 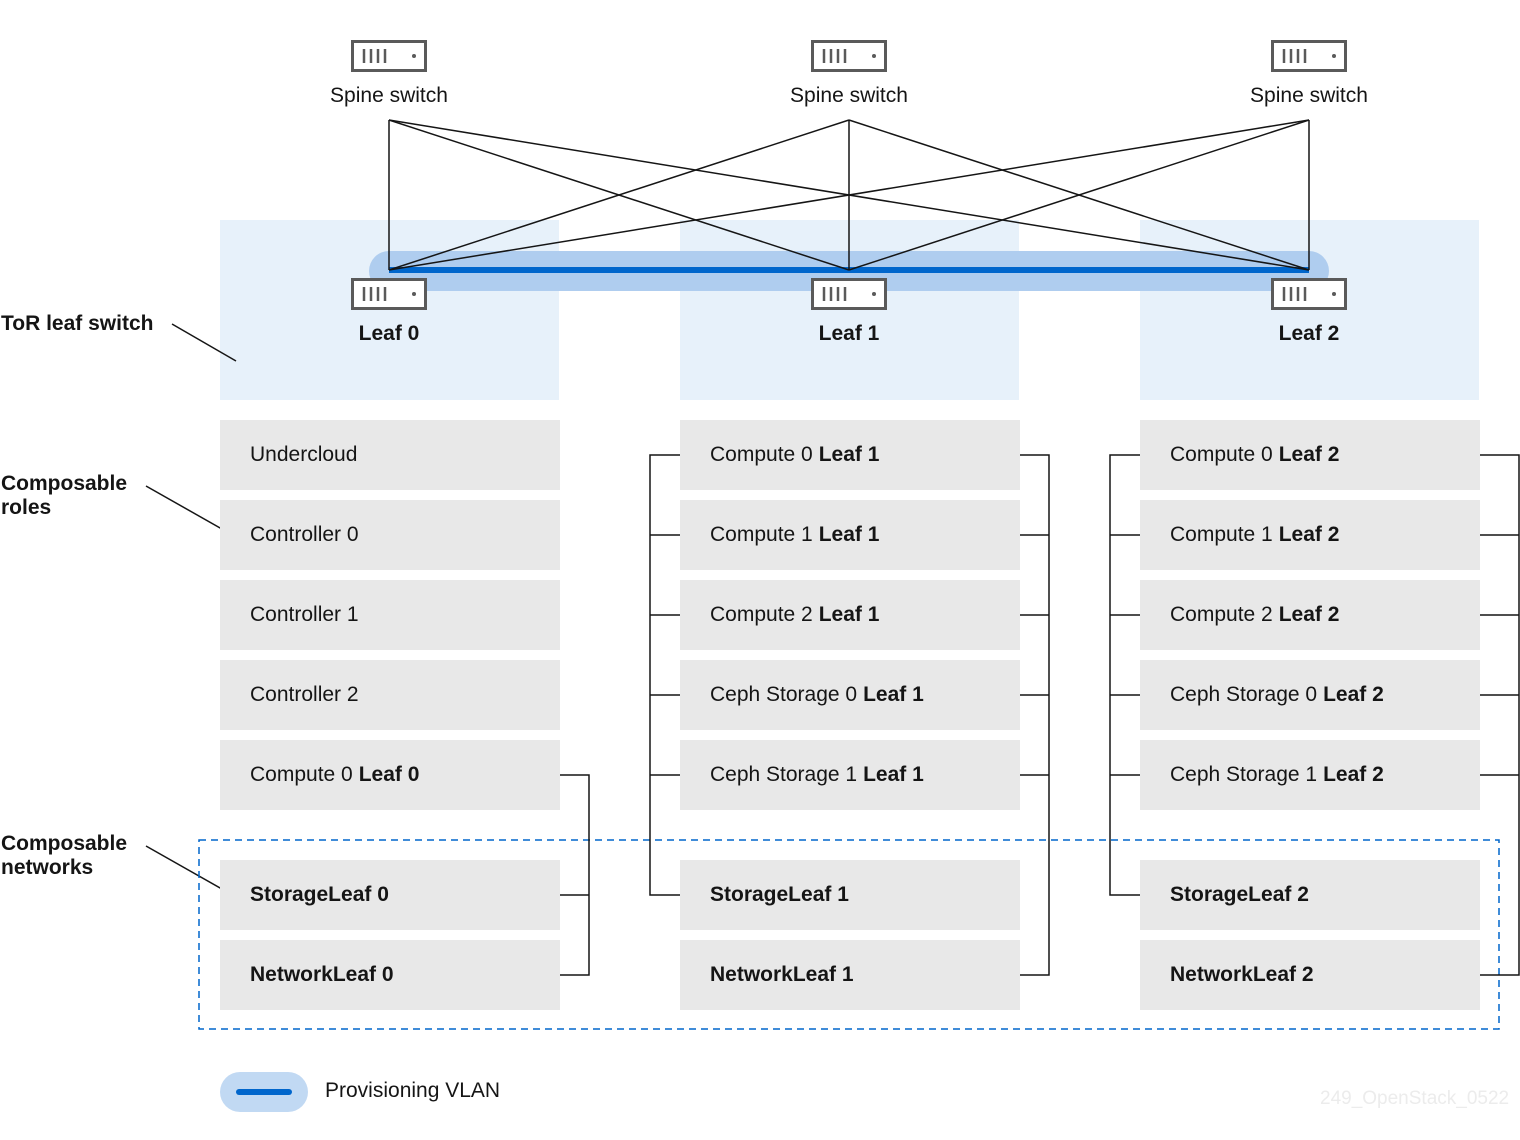 I want to click on legend-vlan-line, so click(x=264, y=1092).